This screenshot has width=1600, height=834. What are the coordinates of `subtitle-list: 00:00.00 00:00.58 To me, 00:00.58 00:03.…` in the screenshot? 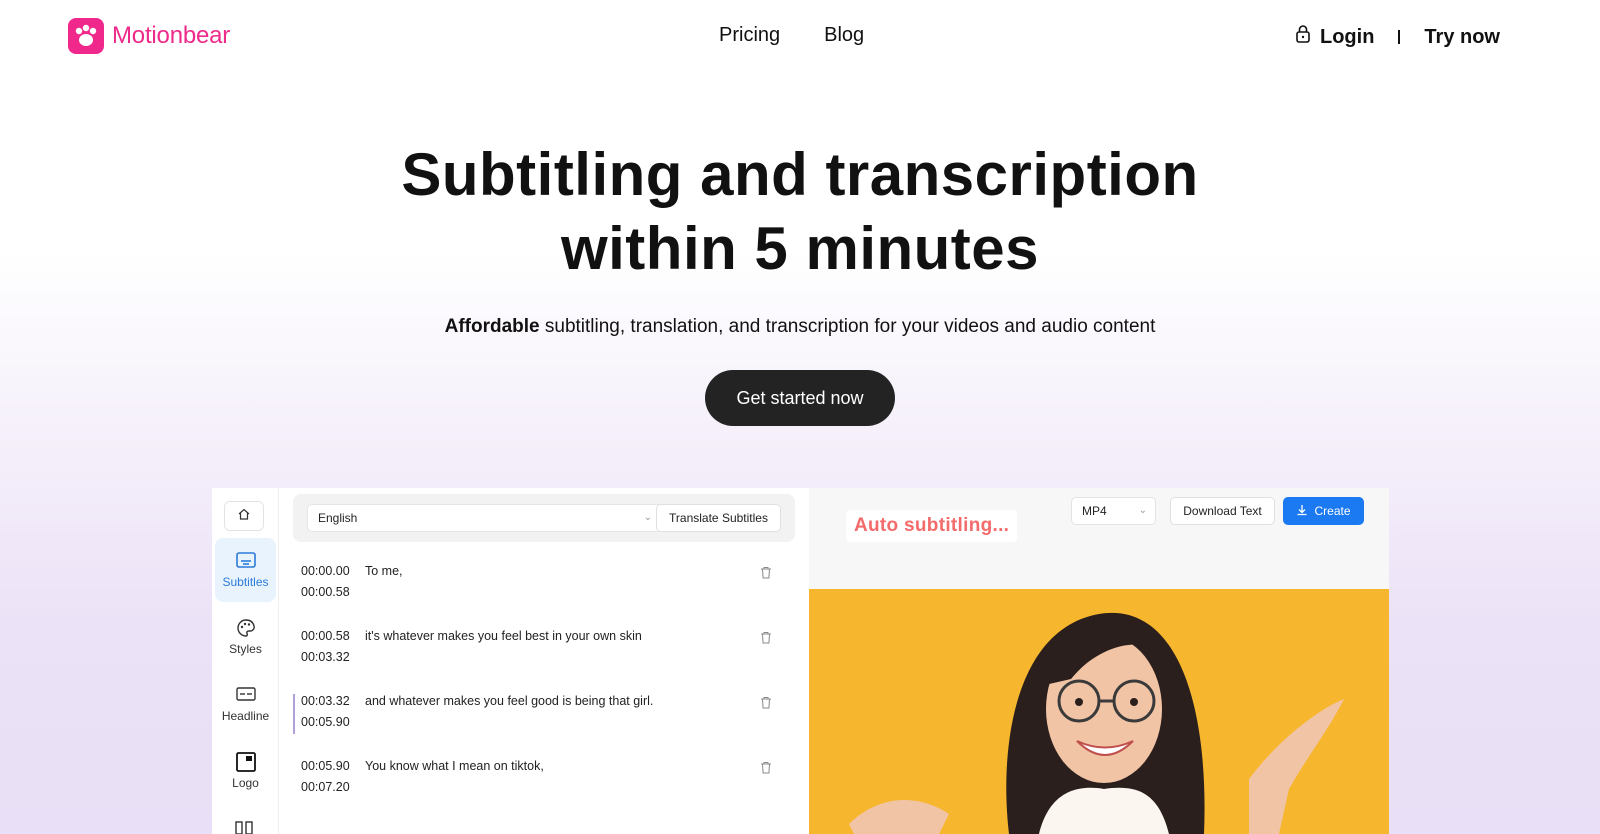 It's located at (544, 695).